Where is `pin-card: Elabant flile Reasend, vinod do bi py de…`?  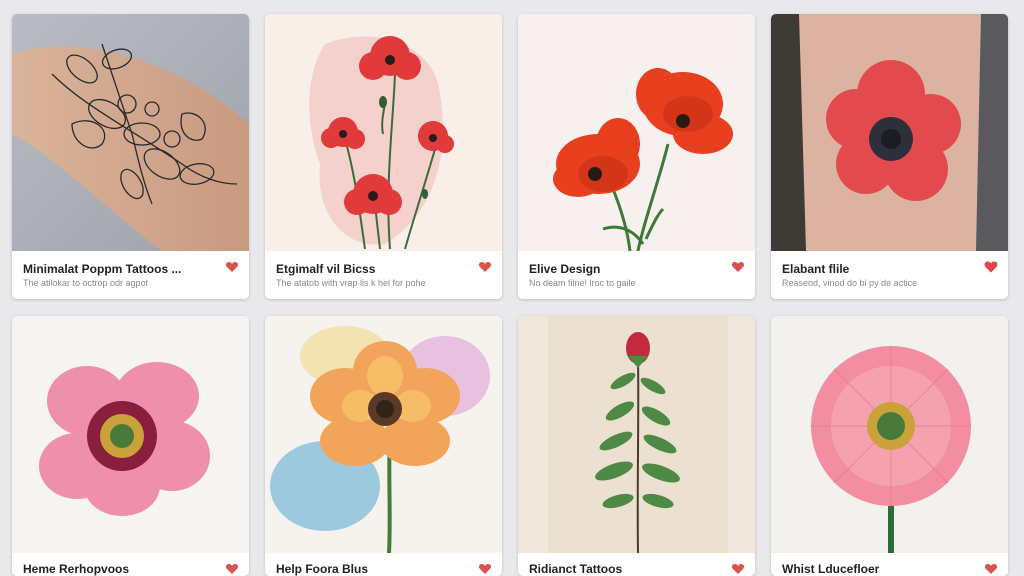 pin-card: Elabant flile Reasend, vinod do bi py de… is located at coordinates (889, 156).